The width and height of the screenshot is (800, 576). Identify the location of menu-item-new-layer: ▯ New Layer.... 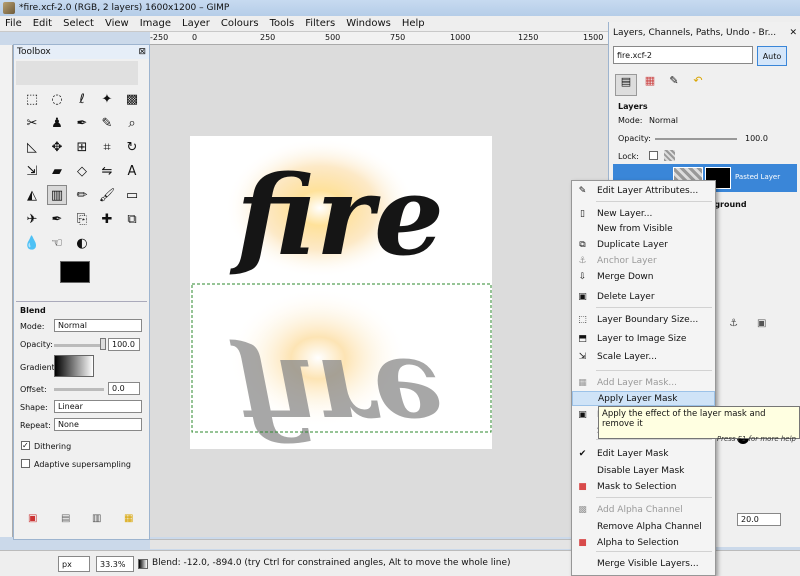
(643, 213).